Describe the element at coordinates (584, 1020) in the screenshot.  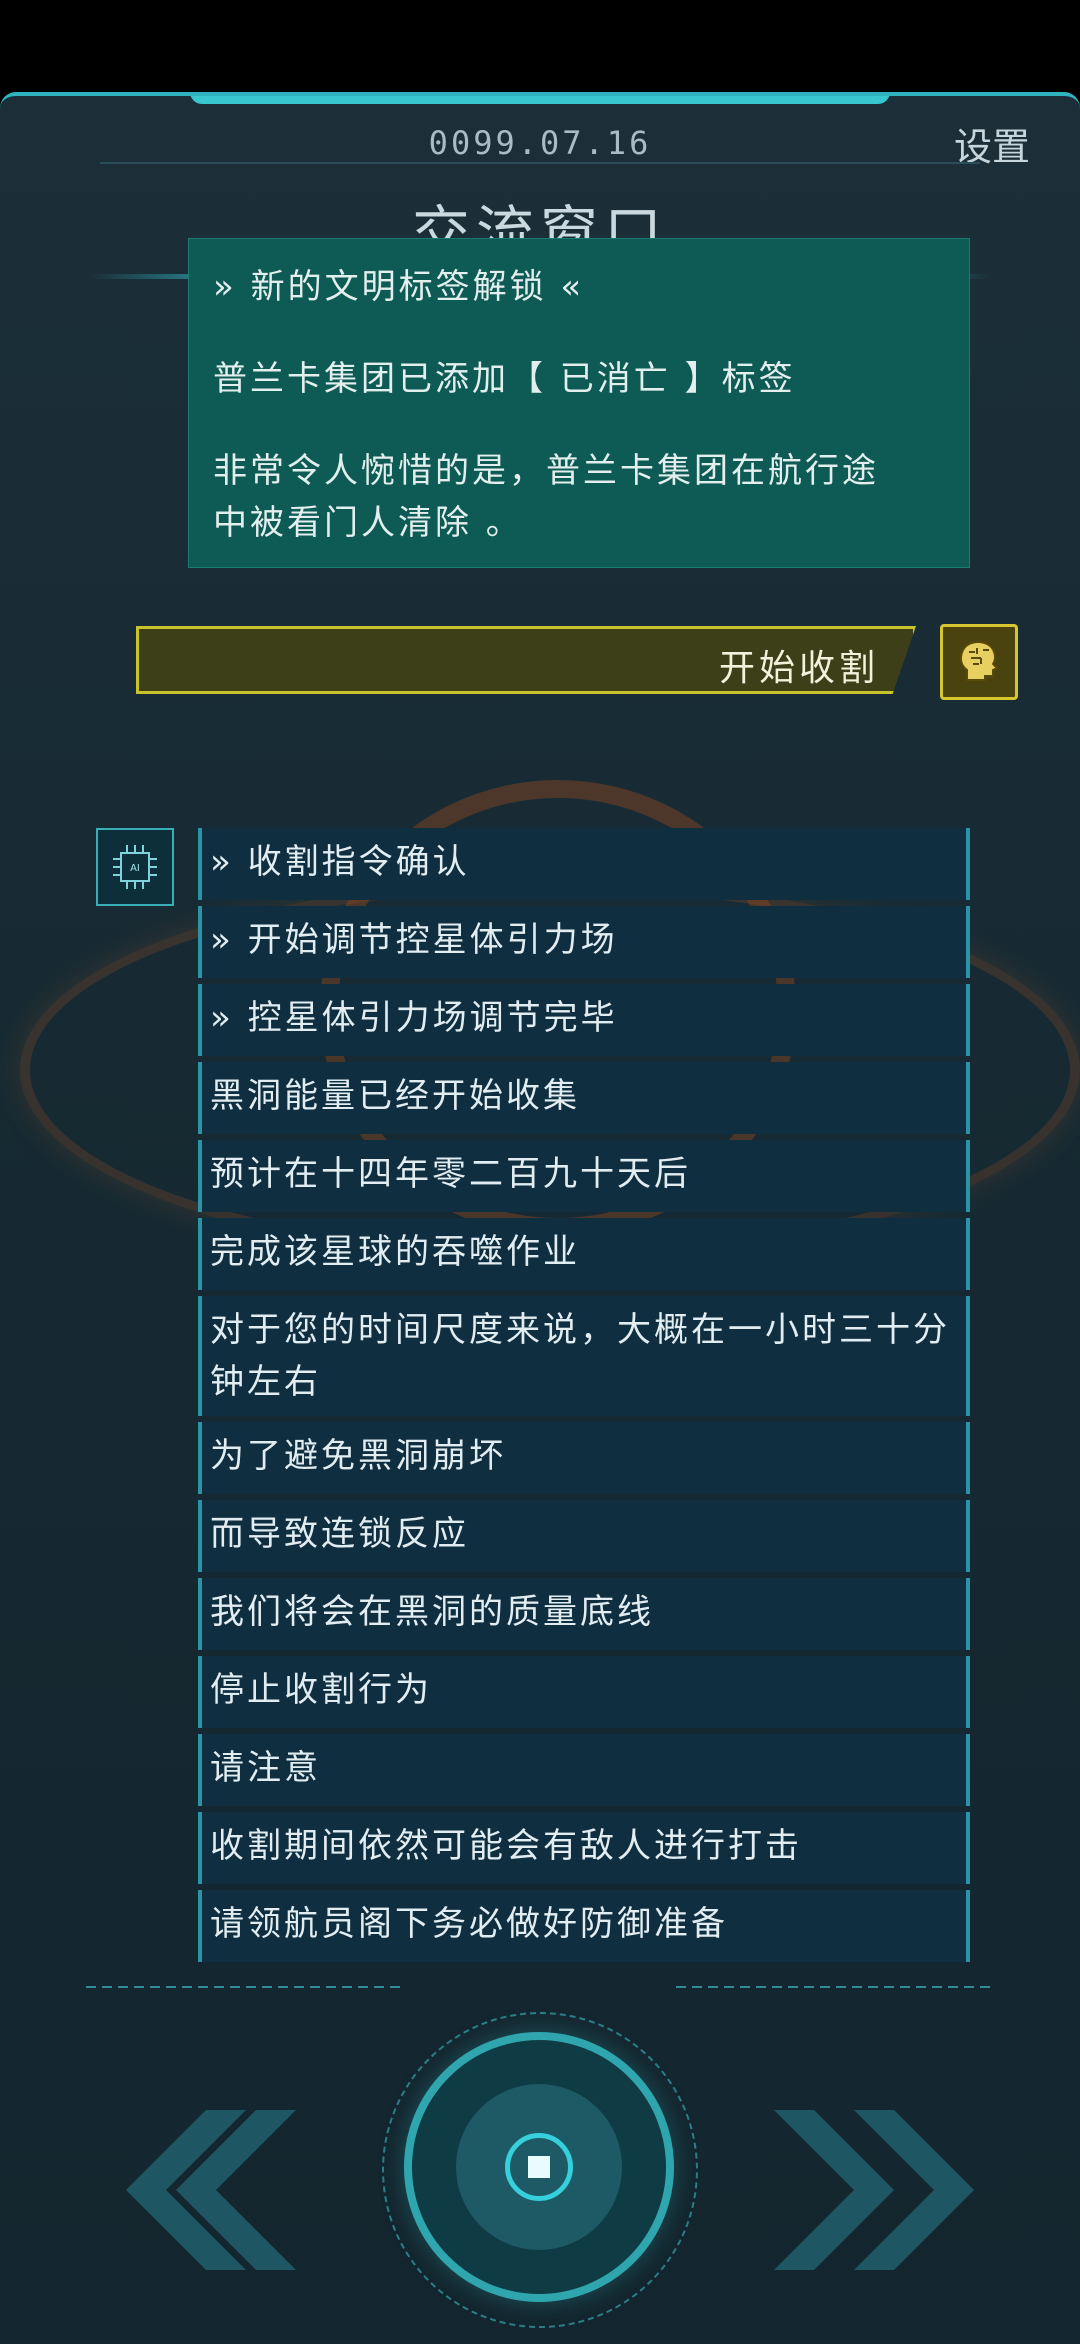
I see `ai-message-bubble: » 控星体引力场调节完毕` at that location.